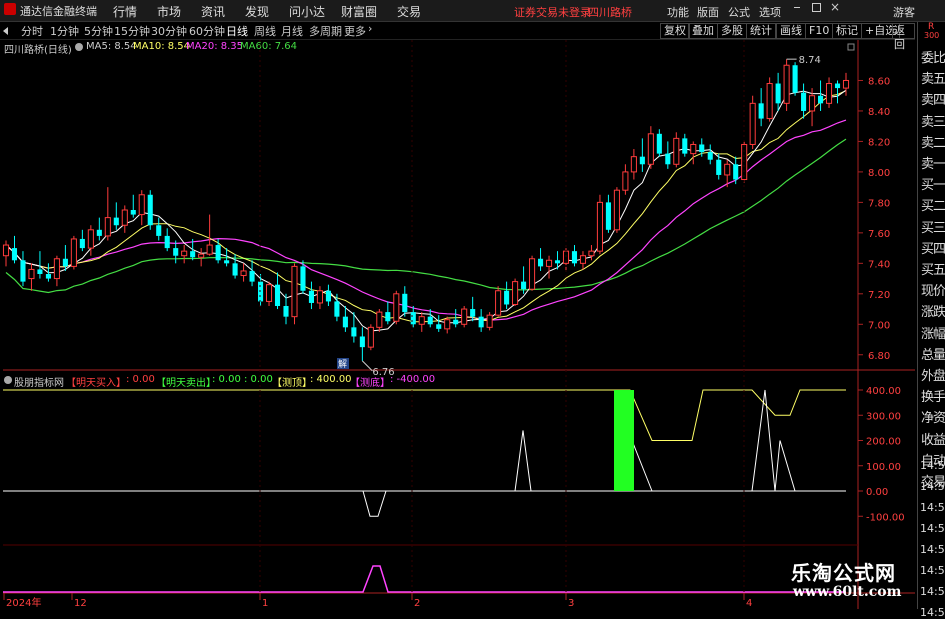 The width and height of the screenshot is (945, 619). I want to click on side-panel-item: 买二, so click(933, 207).